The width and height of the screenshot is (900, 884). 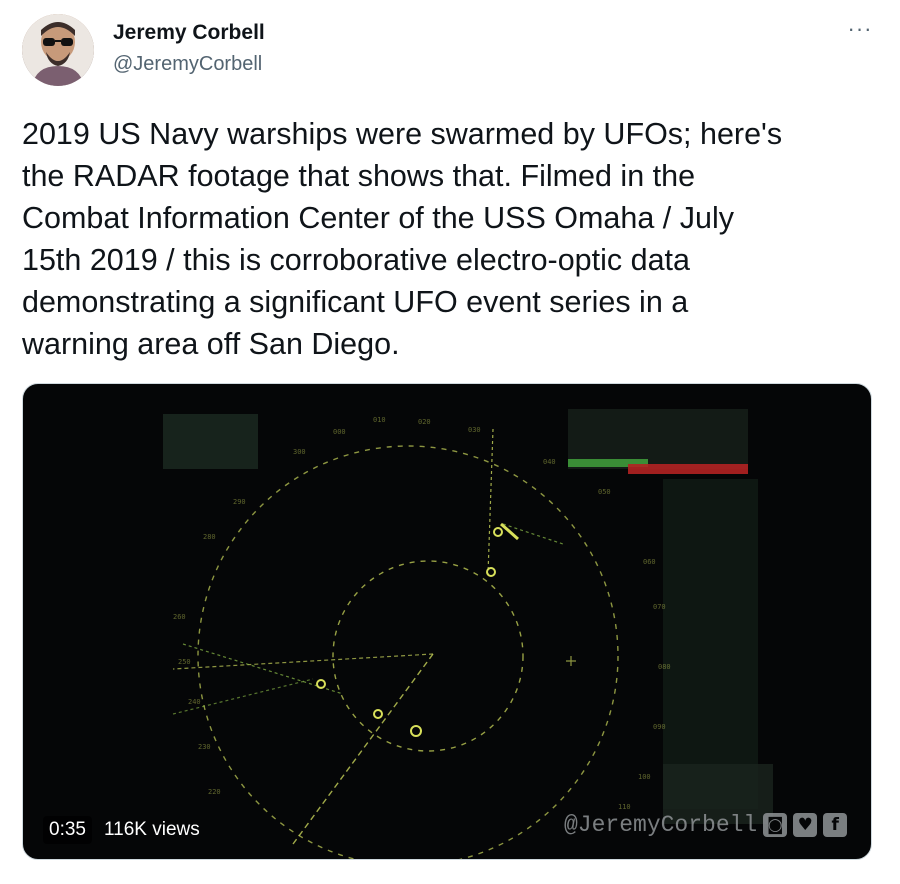 What do you see at coordinates (339, 432) in the screenshot?
I see `svg-text: 000` at bounding box center [339, 432].